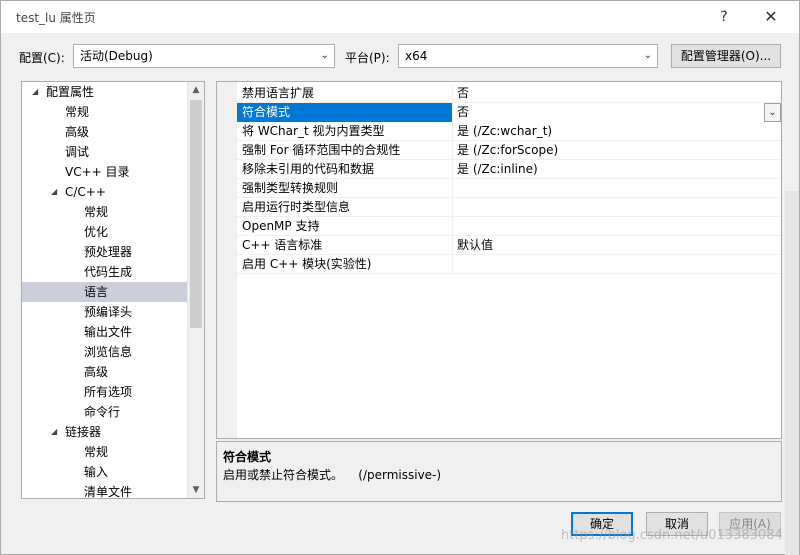 The width and height of the screenshot is (800, 555). What do you see at coordinates (345, 150) in the screenshot?
I see `property-name: 强制 For 循环范围中的合规性` at bounding box center [345, 150].